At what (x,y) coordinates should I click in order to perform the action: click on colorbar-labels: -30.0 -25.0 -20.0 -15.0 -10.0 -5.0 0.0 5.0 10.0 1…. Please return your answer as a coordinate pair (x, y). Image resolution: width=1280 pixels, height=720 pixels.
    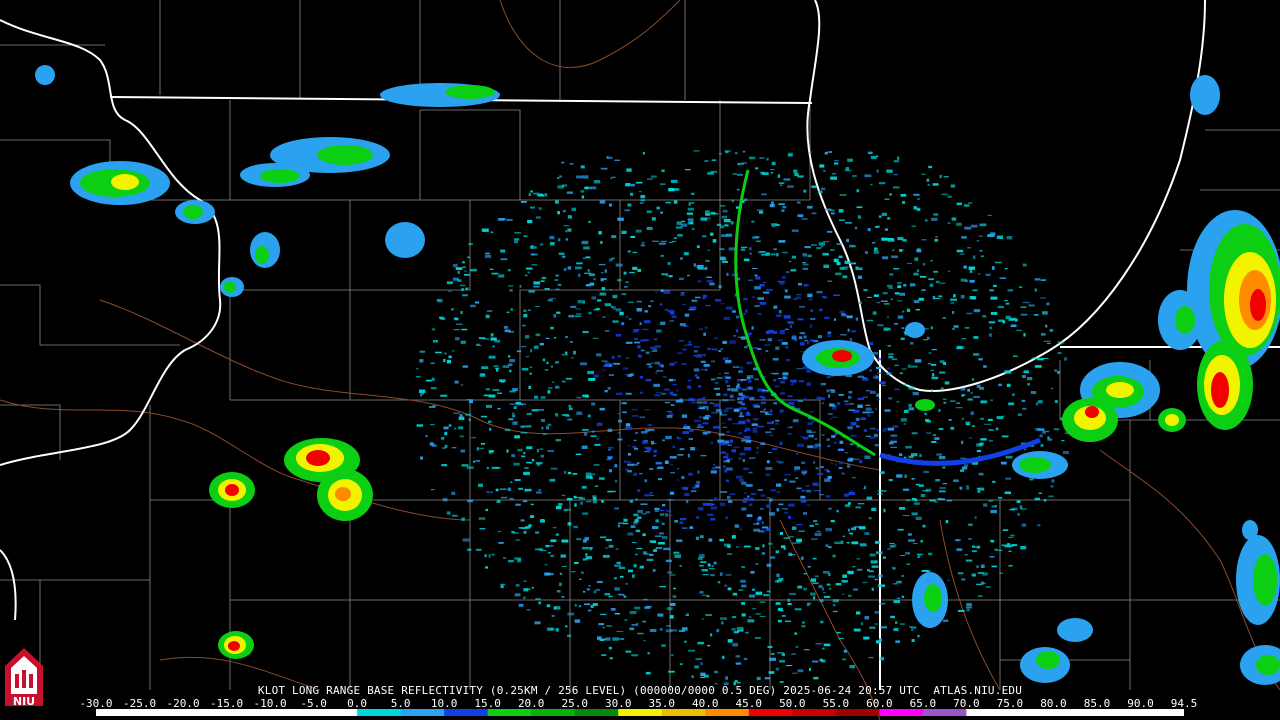
    Looking at the image, I should click on (638, 703).